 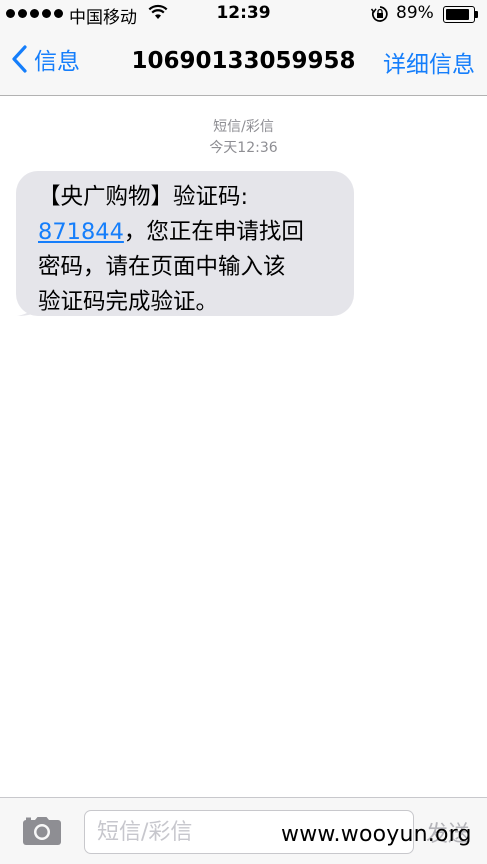 I want to click on message-line-3: 密码，请在页面中输入该, so click(x=162, y=267).